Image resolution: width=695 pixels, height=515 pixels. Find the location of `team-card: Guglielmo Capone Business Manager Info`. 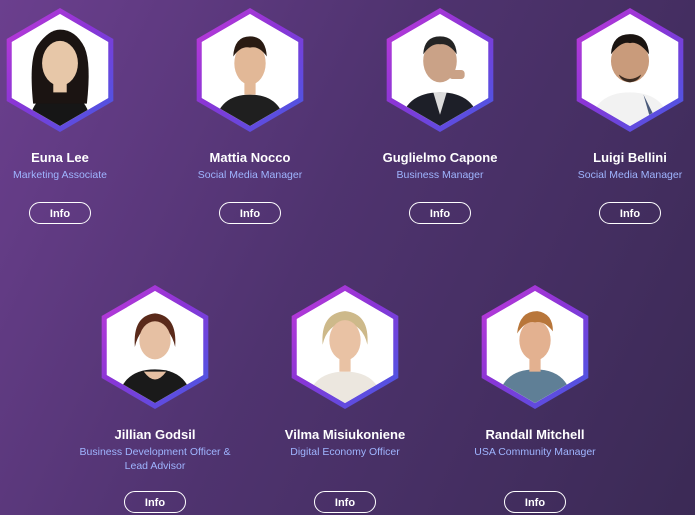

team-card: Guglielmo Capone Business Manager Info is located at coordinates (440, 116).